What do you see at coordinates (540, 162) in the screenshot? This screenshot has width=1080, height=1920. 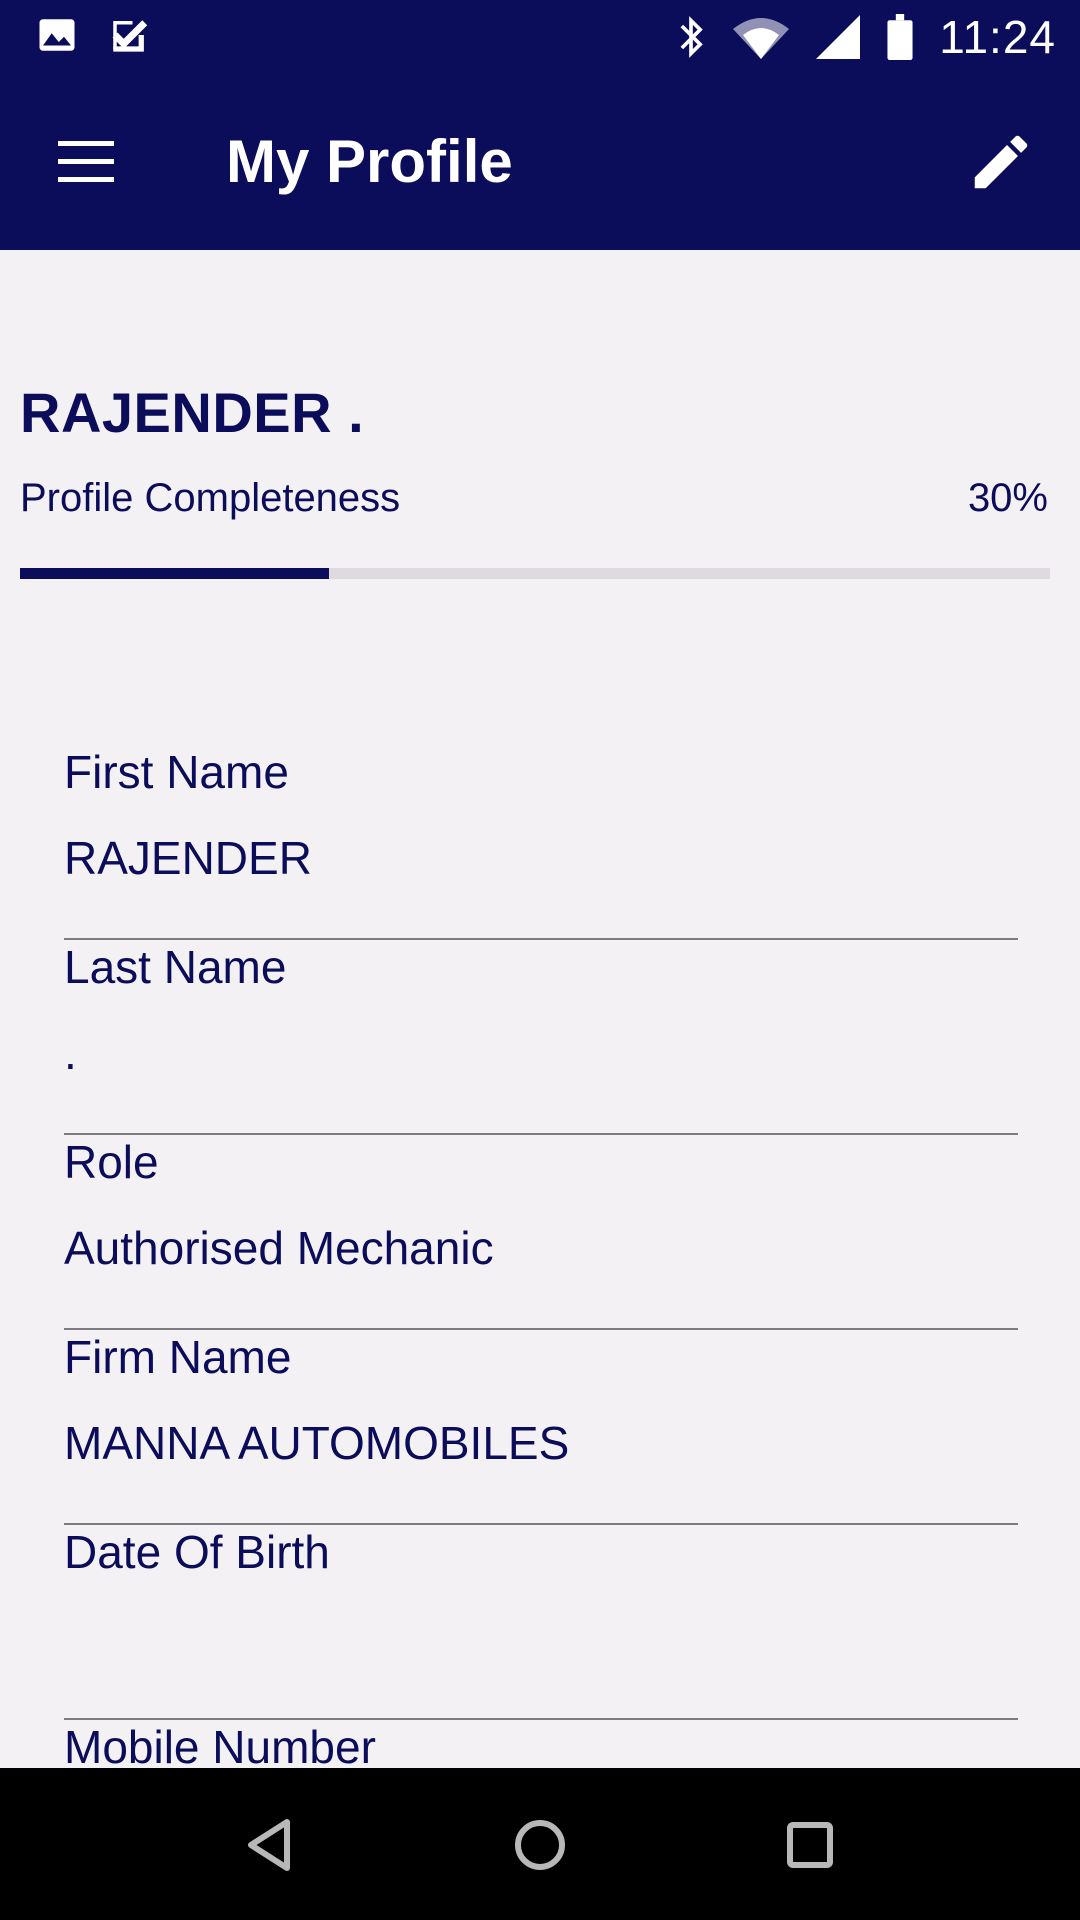 I see `app-bar: My Profile` at bounding box center [540, 162].